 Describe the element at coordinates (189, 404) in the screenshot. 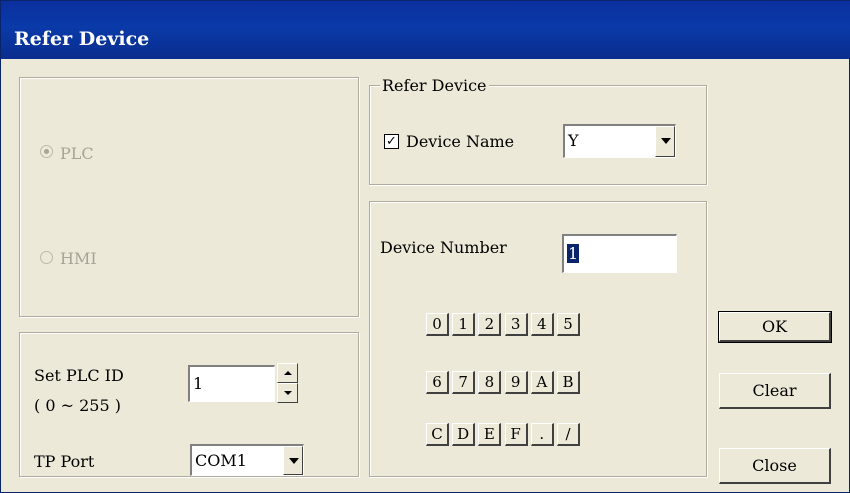

I see `plc-settings-group: Set PLC ID ( 0 ~ 255 ) 1 TP Port COM1` at that location.